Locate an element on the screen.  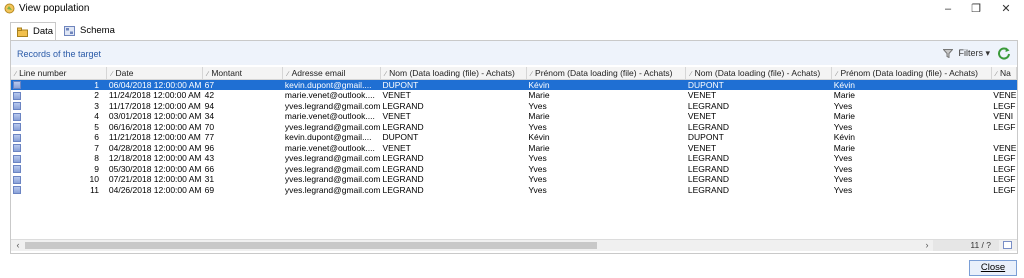
filters-button: Filters ▾ is located at coordinates (966, 53).